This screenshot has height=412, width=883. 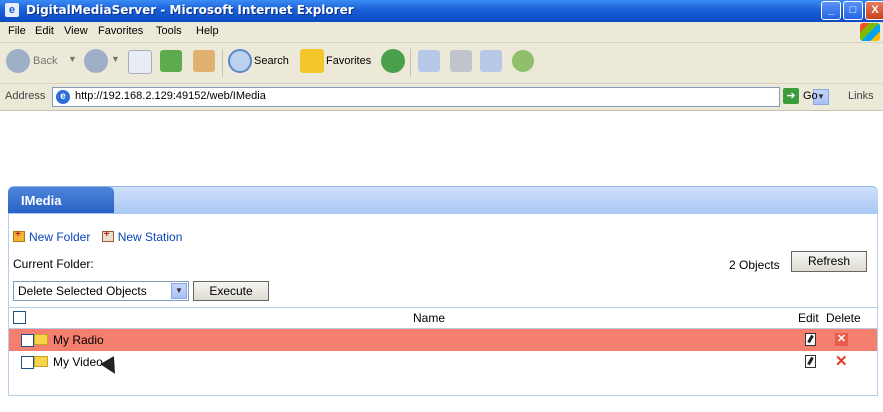 What do you see at coordinates (115, 59) in the screenshot?
I see `forward-dropdown-icon: ▼` at bounding box center [115, 59].